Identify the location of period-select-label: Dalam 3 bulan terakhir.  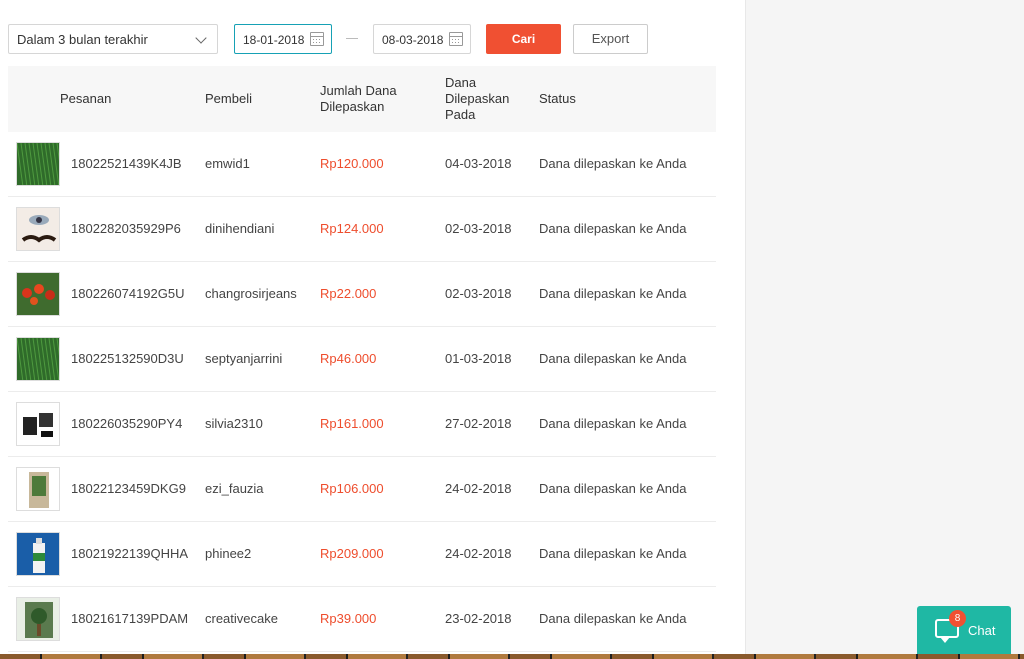
(82, 39).